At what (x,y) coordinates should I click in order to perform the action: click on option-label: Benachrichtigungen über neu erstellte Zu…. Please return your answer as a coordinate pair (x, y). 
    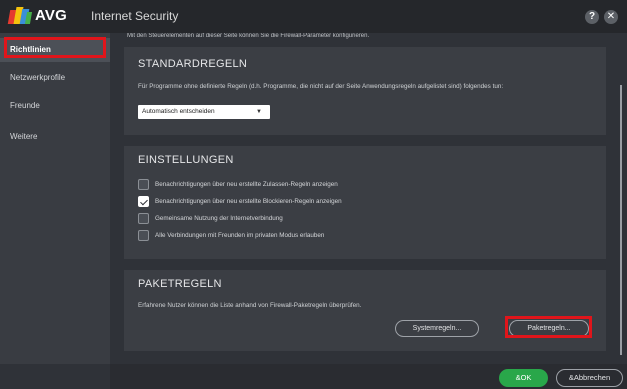
    Looking at the image, I should click on (246, 184).